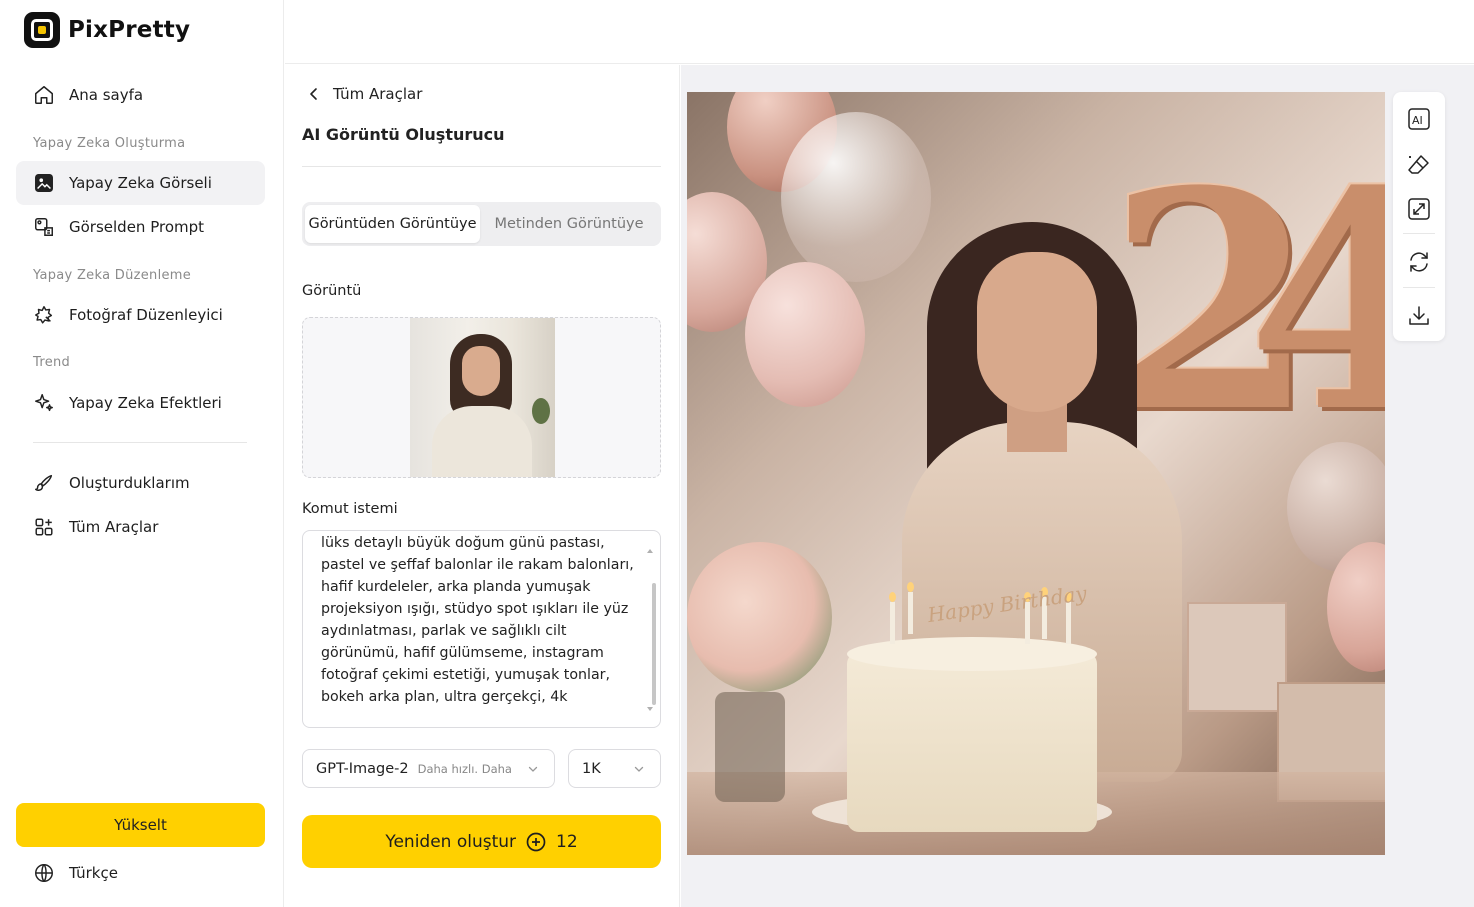  Describe the element at coordinates (569, 224) in the screenshot. I see `tab-text-to-image: Metinden Görüntüye` at that location.